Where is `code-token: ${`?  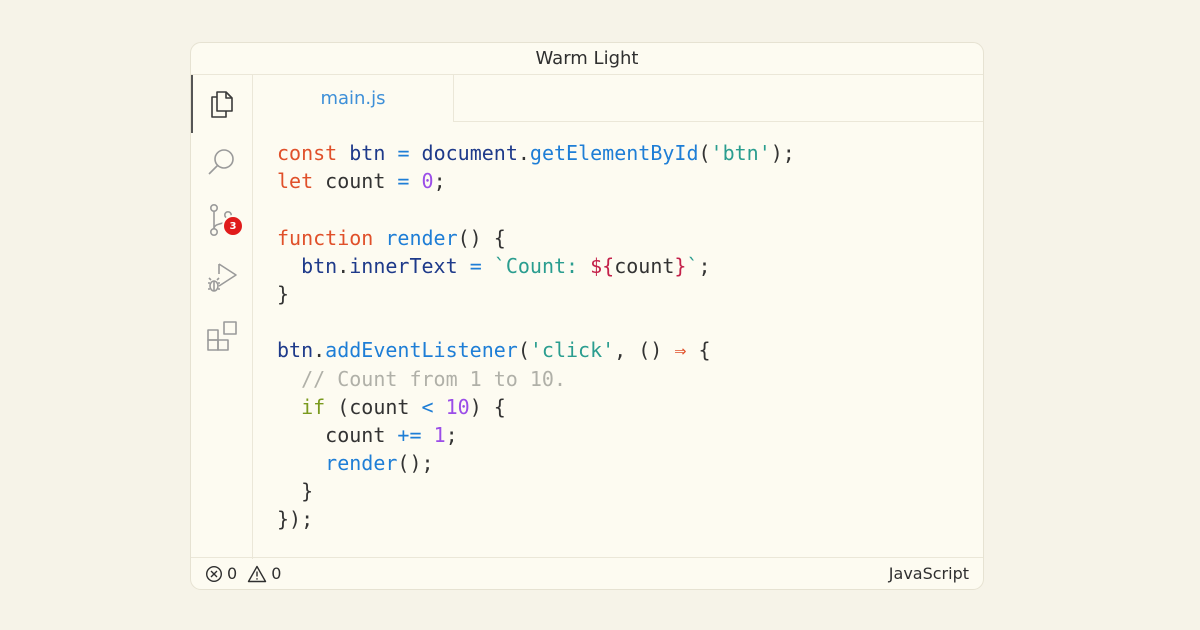
code-token: ${ is located at coordinates (602, 265).